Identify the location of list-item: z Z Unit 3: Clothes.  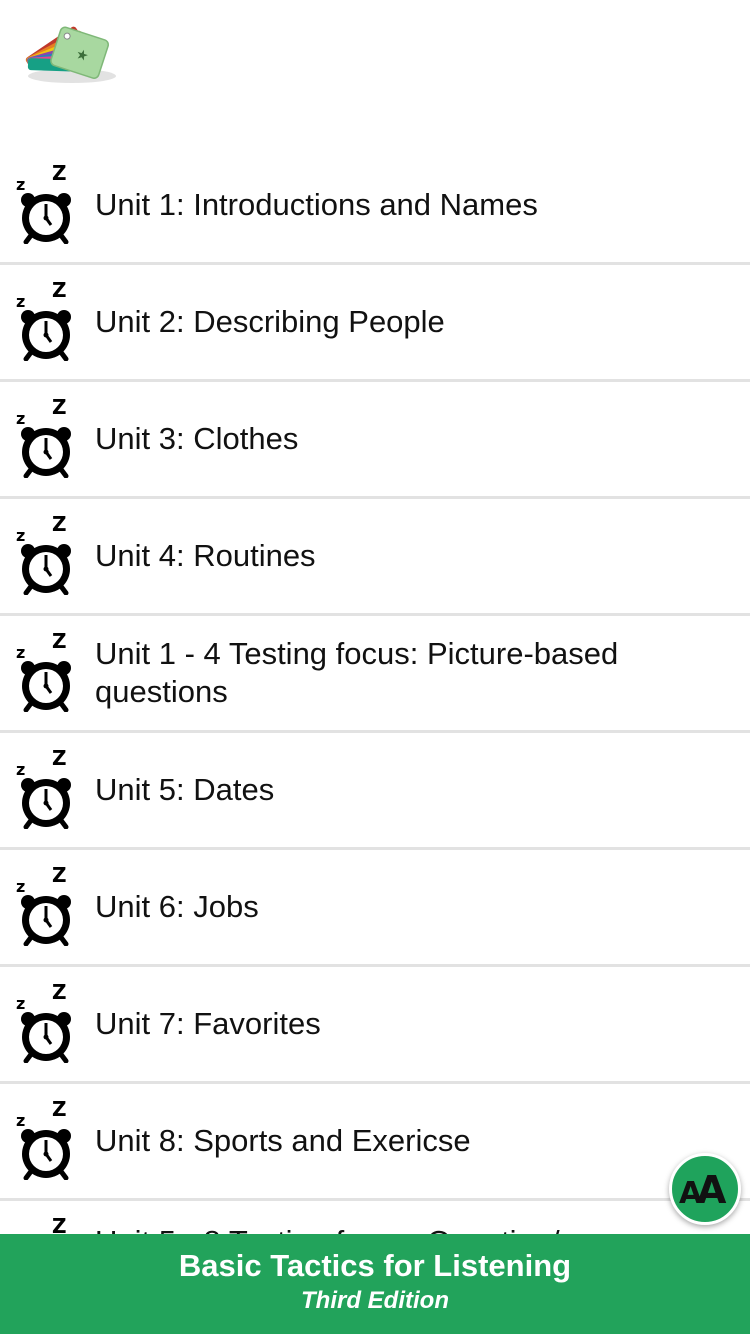
(375, 440).